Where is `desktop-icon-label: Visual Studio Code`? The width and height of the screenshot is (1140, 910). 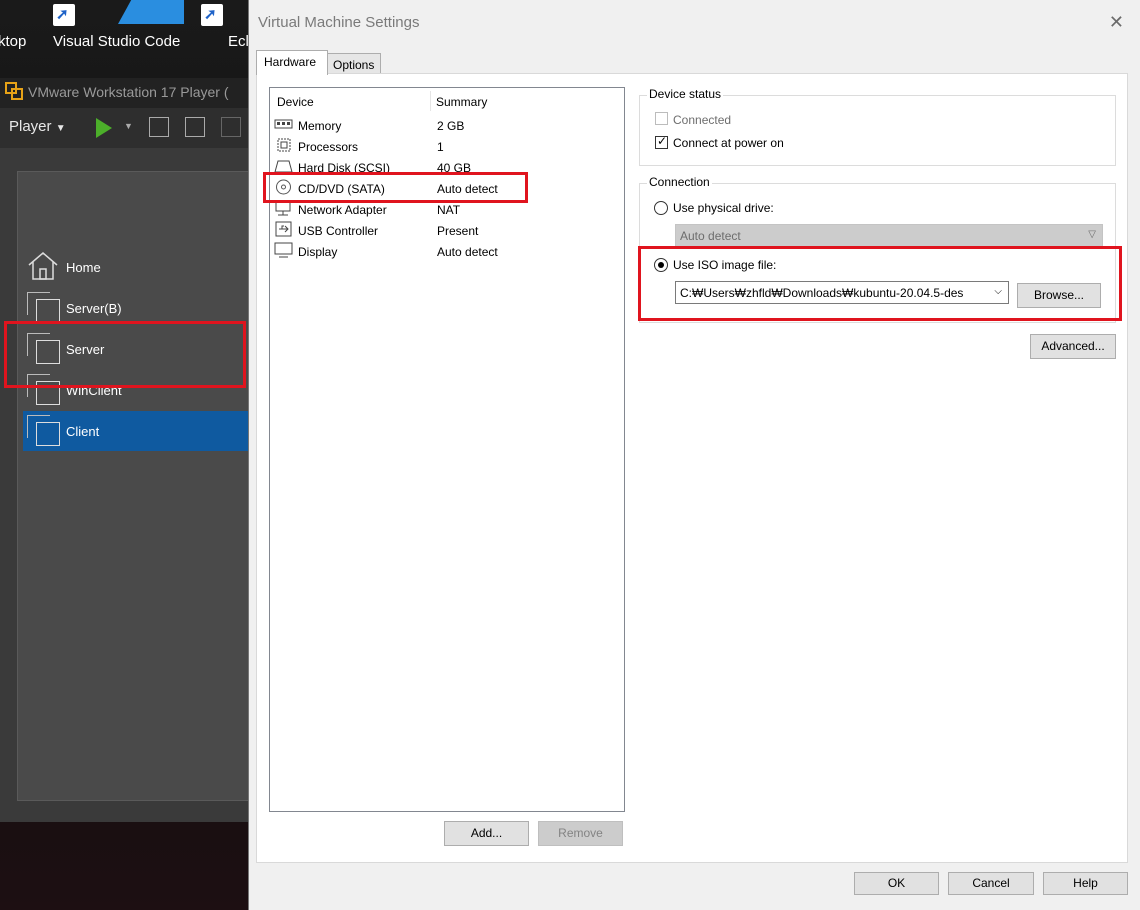
desktop-icon-label: Visual Studio Code is located at coordinates (116, 41).